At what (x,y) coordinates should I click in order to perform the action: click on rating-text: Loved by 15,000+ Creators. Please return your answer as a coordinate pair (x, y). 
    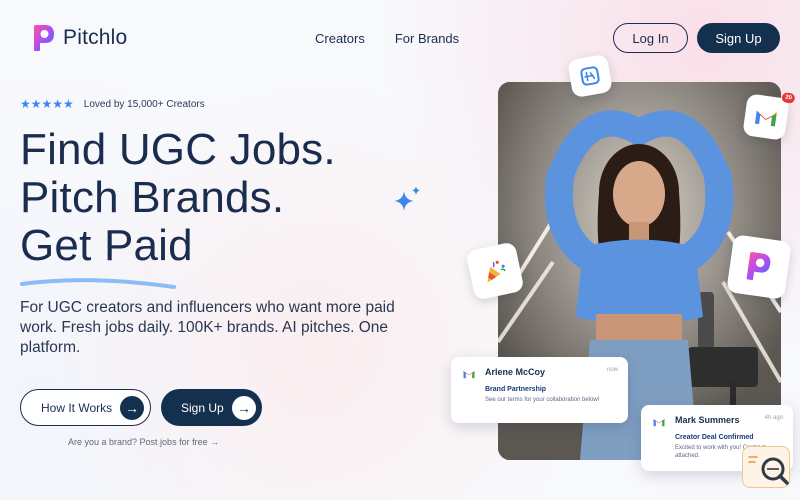
    Looking at the image, I should click on (144, 104).